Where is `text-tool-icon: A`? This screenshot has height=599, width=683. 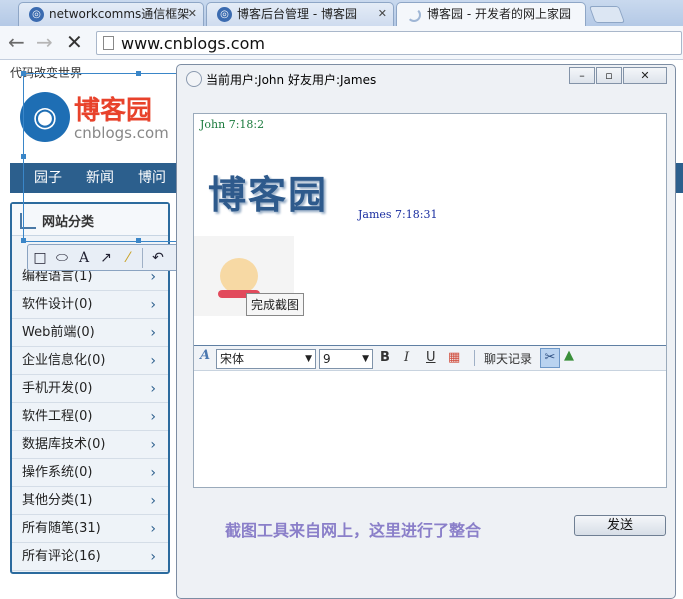
text-tool-icon: A is located at coordinates (84, 258).